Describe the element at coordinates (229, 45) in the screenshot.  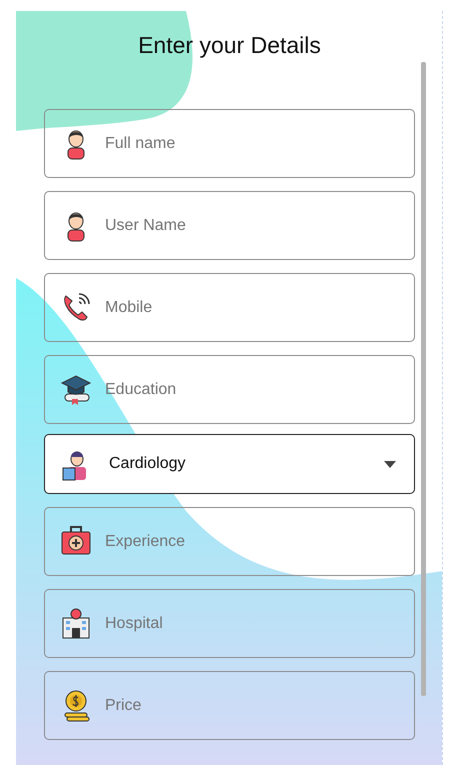
I see `page-title: Enter your Details` at that location.